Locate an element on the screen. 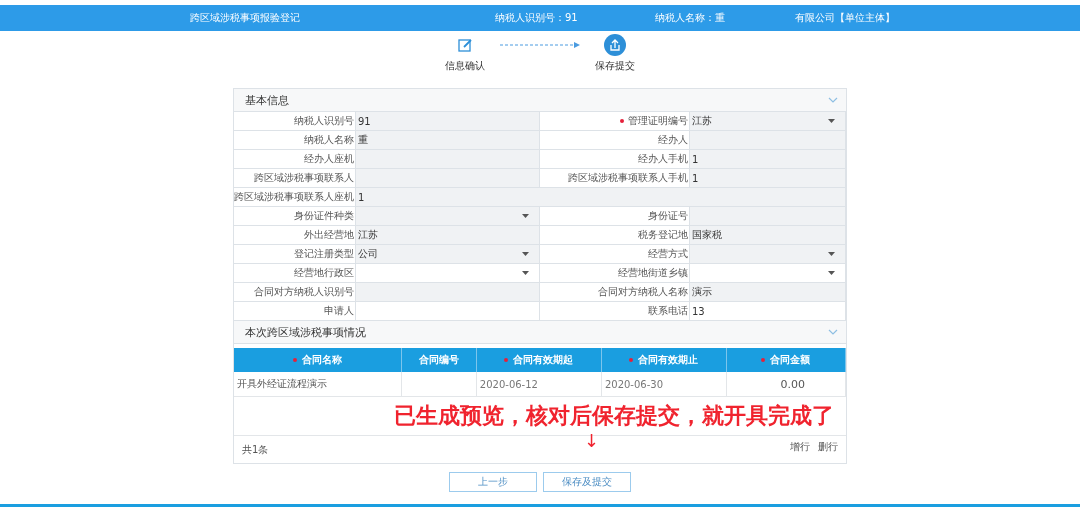 Image resolution: width=1080 pixels, height=507 pixels. column-header: 合同编号 is located at coordinates (439, 360).